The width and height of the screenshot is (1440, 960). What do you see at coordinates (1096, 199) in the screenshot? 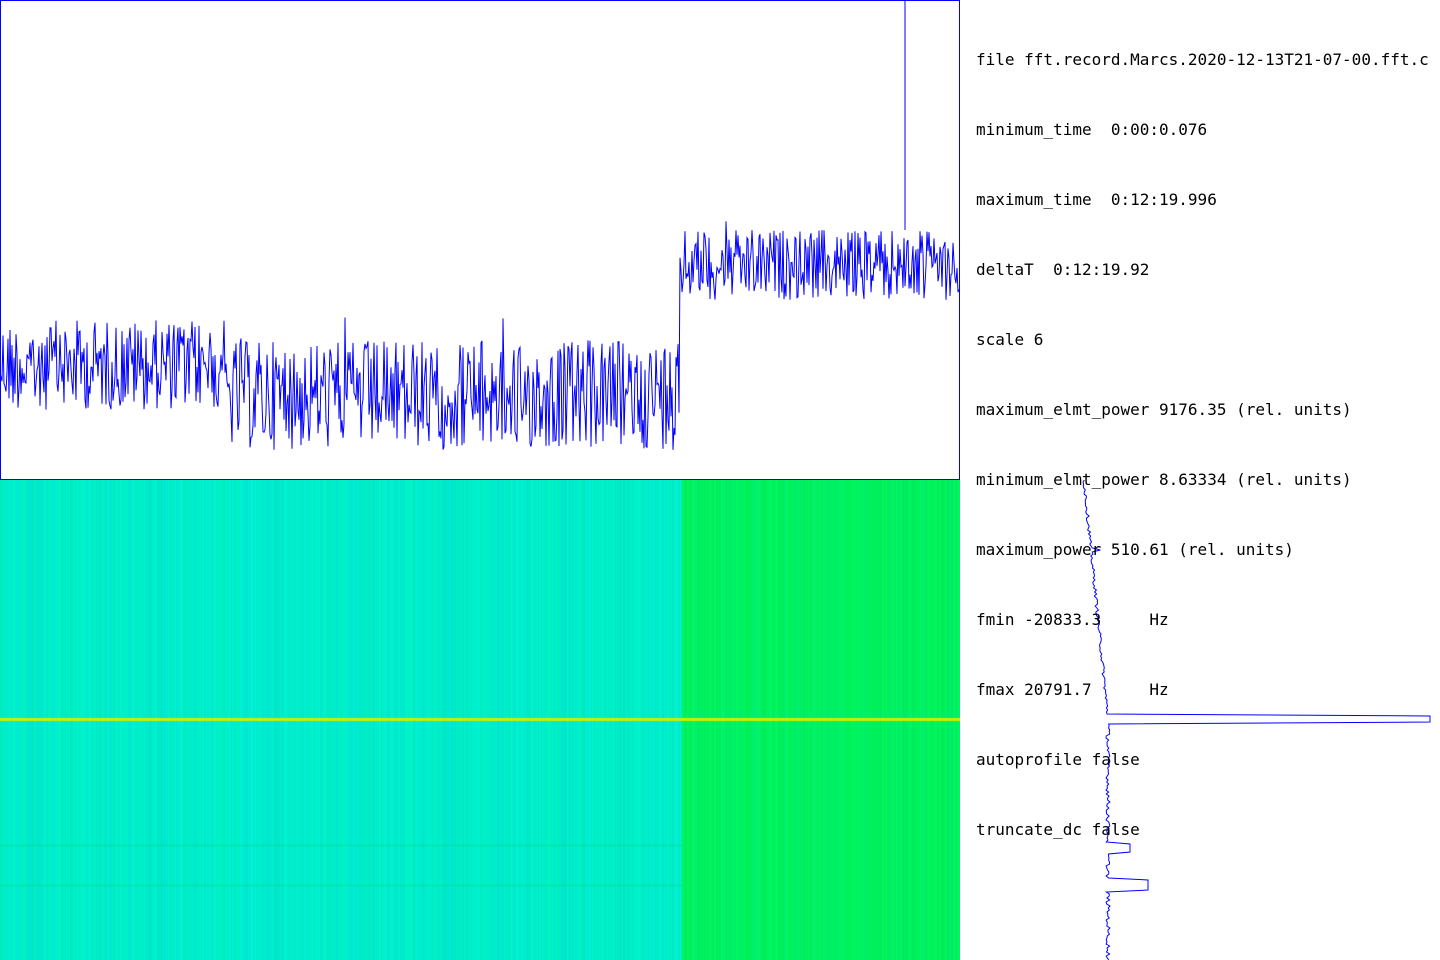
I see `info-maximum-time: maximum_time 0:12:19.996` at bounding box center [1096, 199].